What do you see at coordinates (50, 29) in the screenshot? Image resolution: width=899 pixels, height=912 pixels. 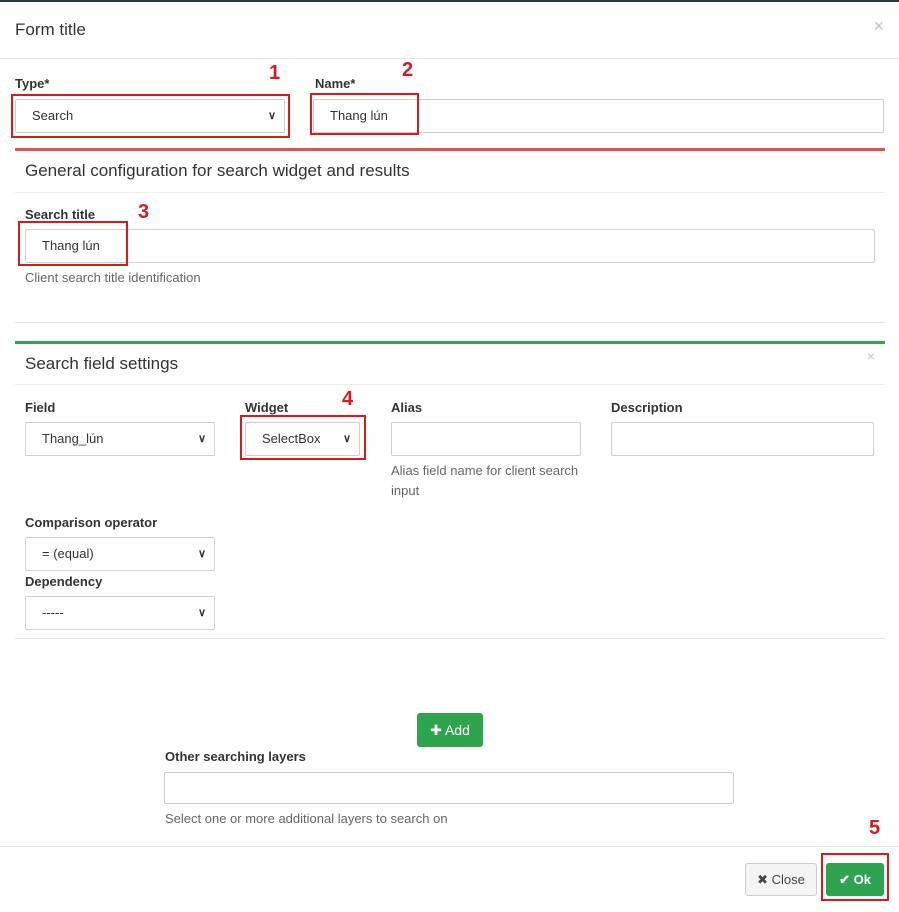 I see `modal-title: Form title` at bounding box center [50, 29].